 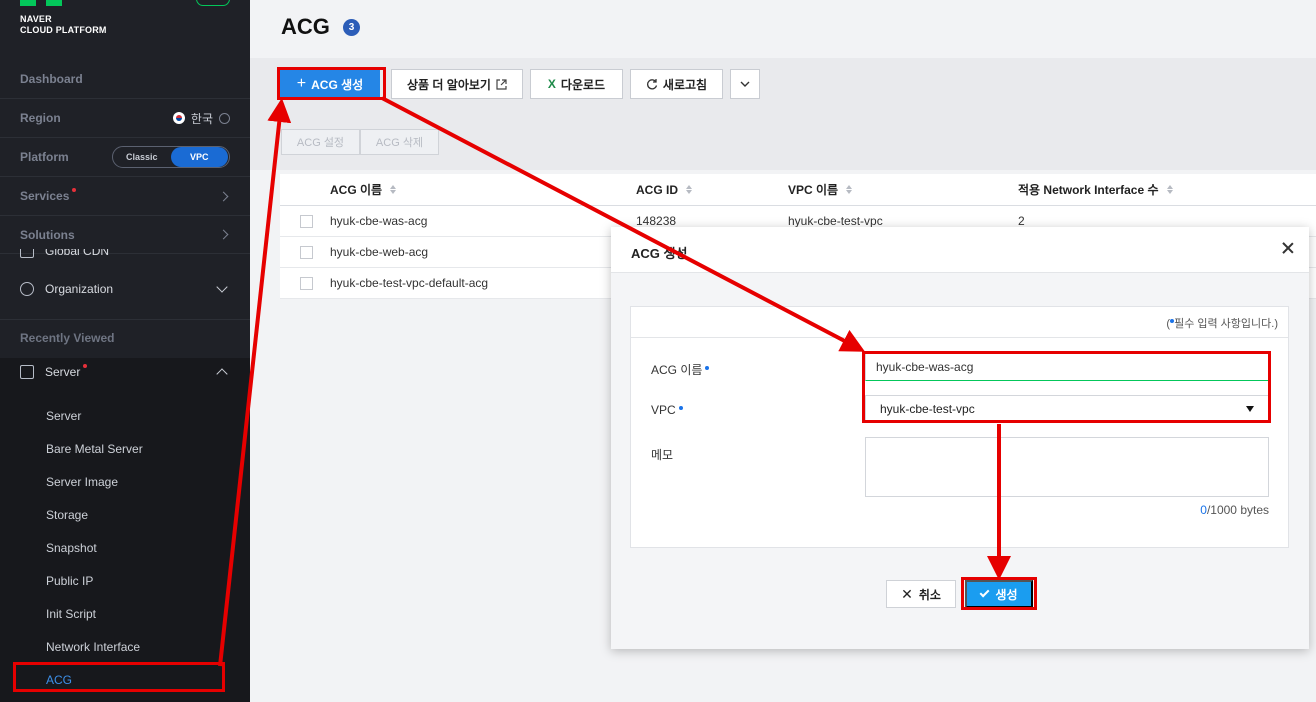 What do you see at coordinates (125, 255) in the screenshot?
I see `sidebar-global-cdn: Global CDN` at bounding box center [125, 255].